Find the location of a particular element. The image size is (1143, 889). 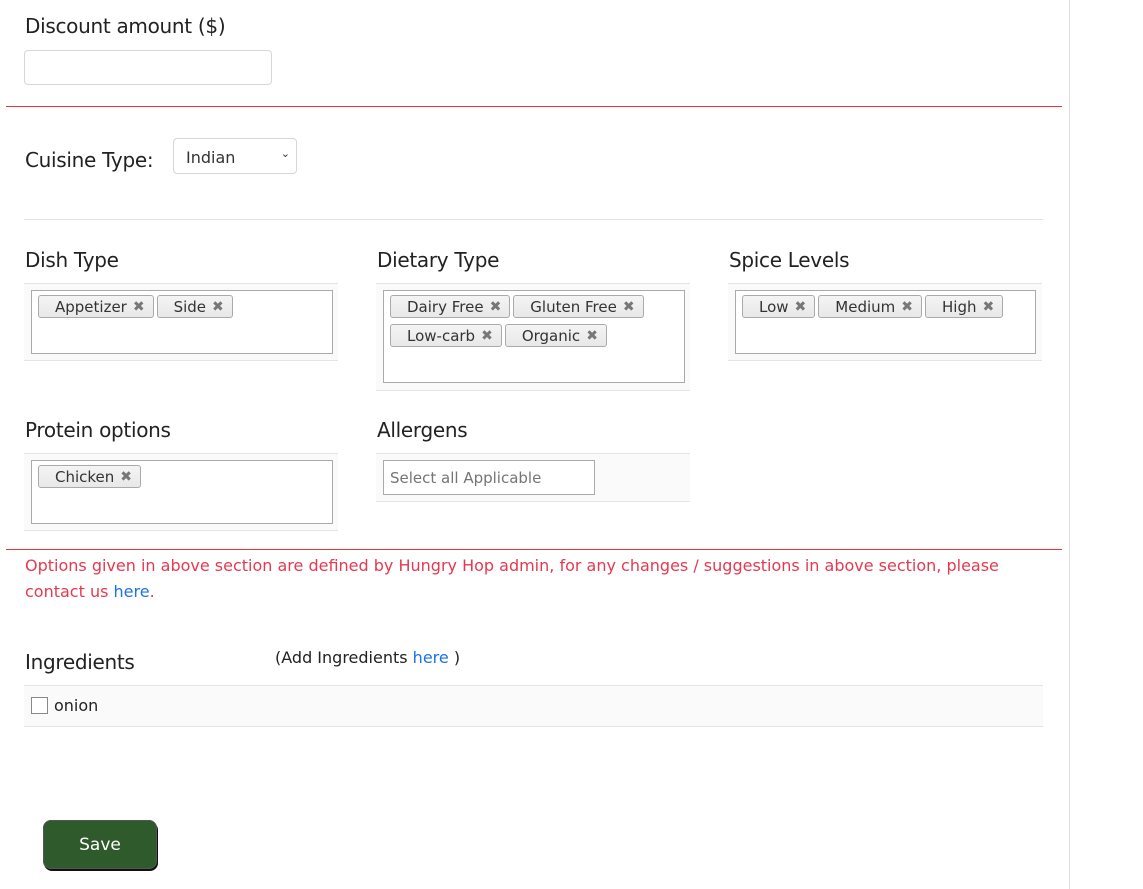

add-suffix: ) is located at coordinates (454, 657).